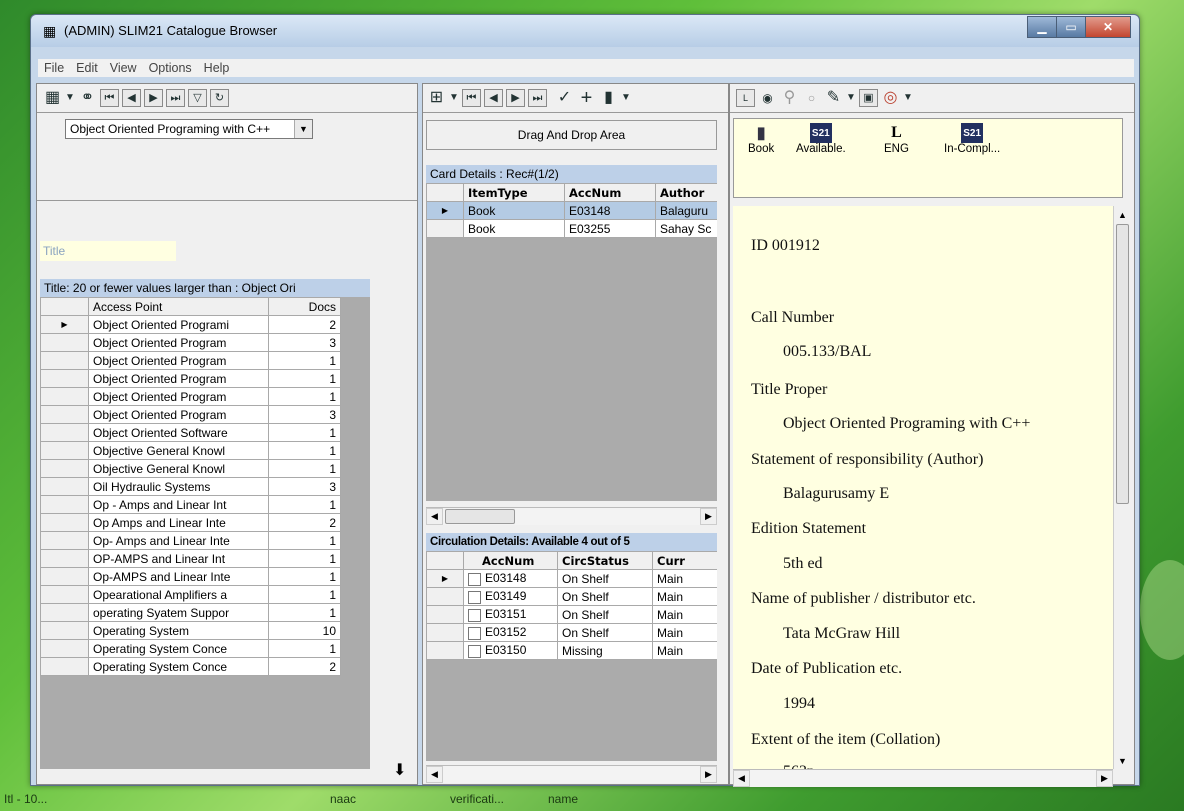 The height and width of the screenshot is (811, 1184). Describe the element at coordinates (537, 98) in the screenshot. I see `last-card-icon: ⏭` at that location.